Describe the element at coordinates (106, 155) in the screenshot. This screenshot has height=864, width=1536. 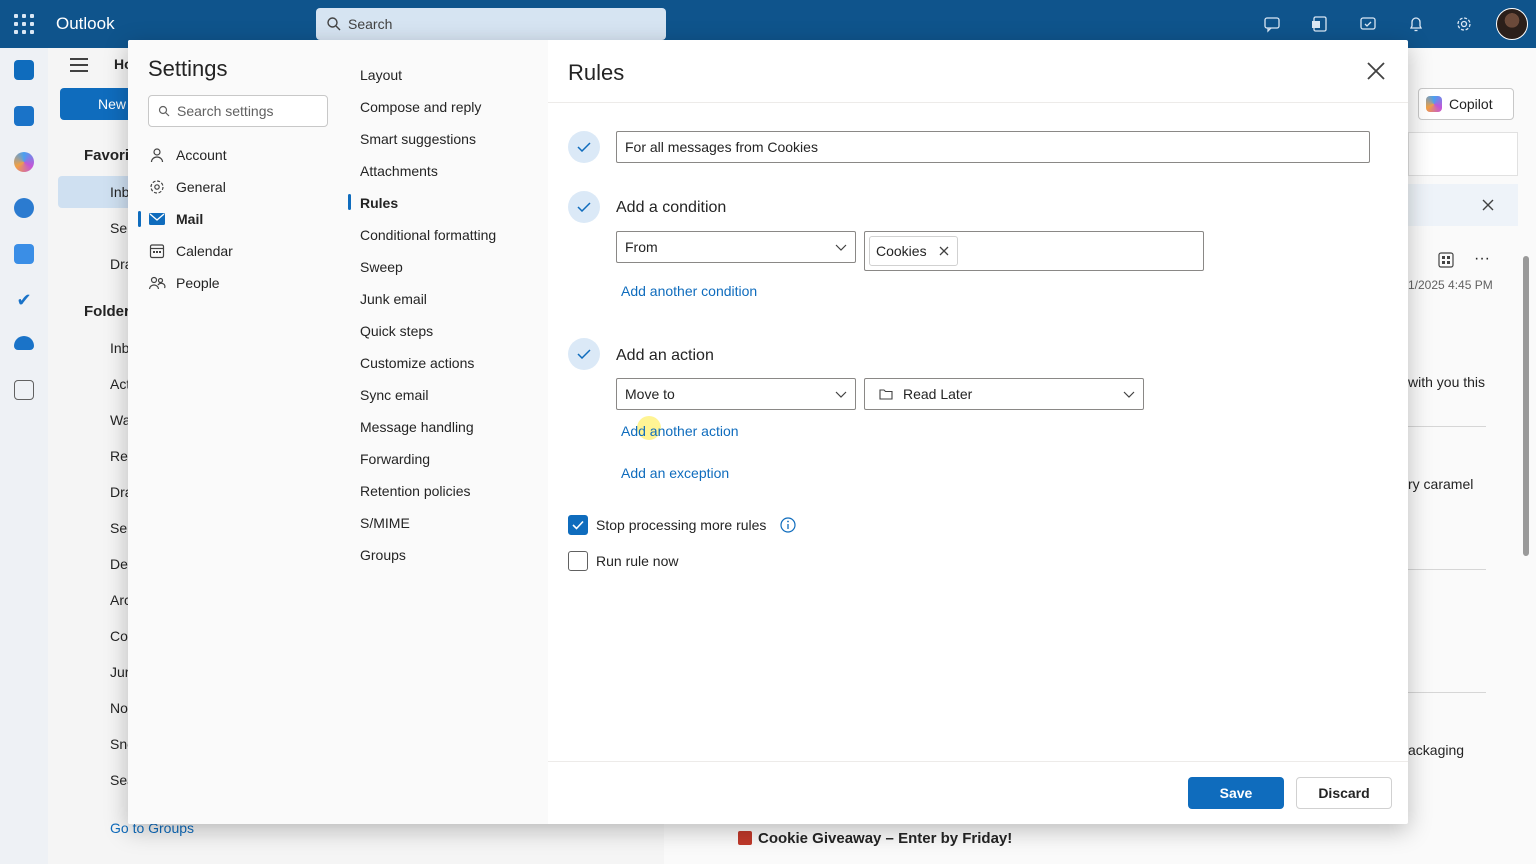
I see `favorites-header: Favori` at that location.